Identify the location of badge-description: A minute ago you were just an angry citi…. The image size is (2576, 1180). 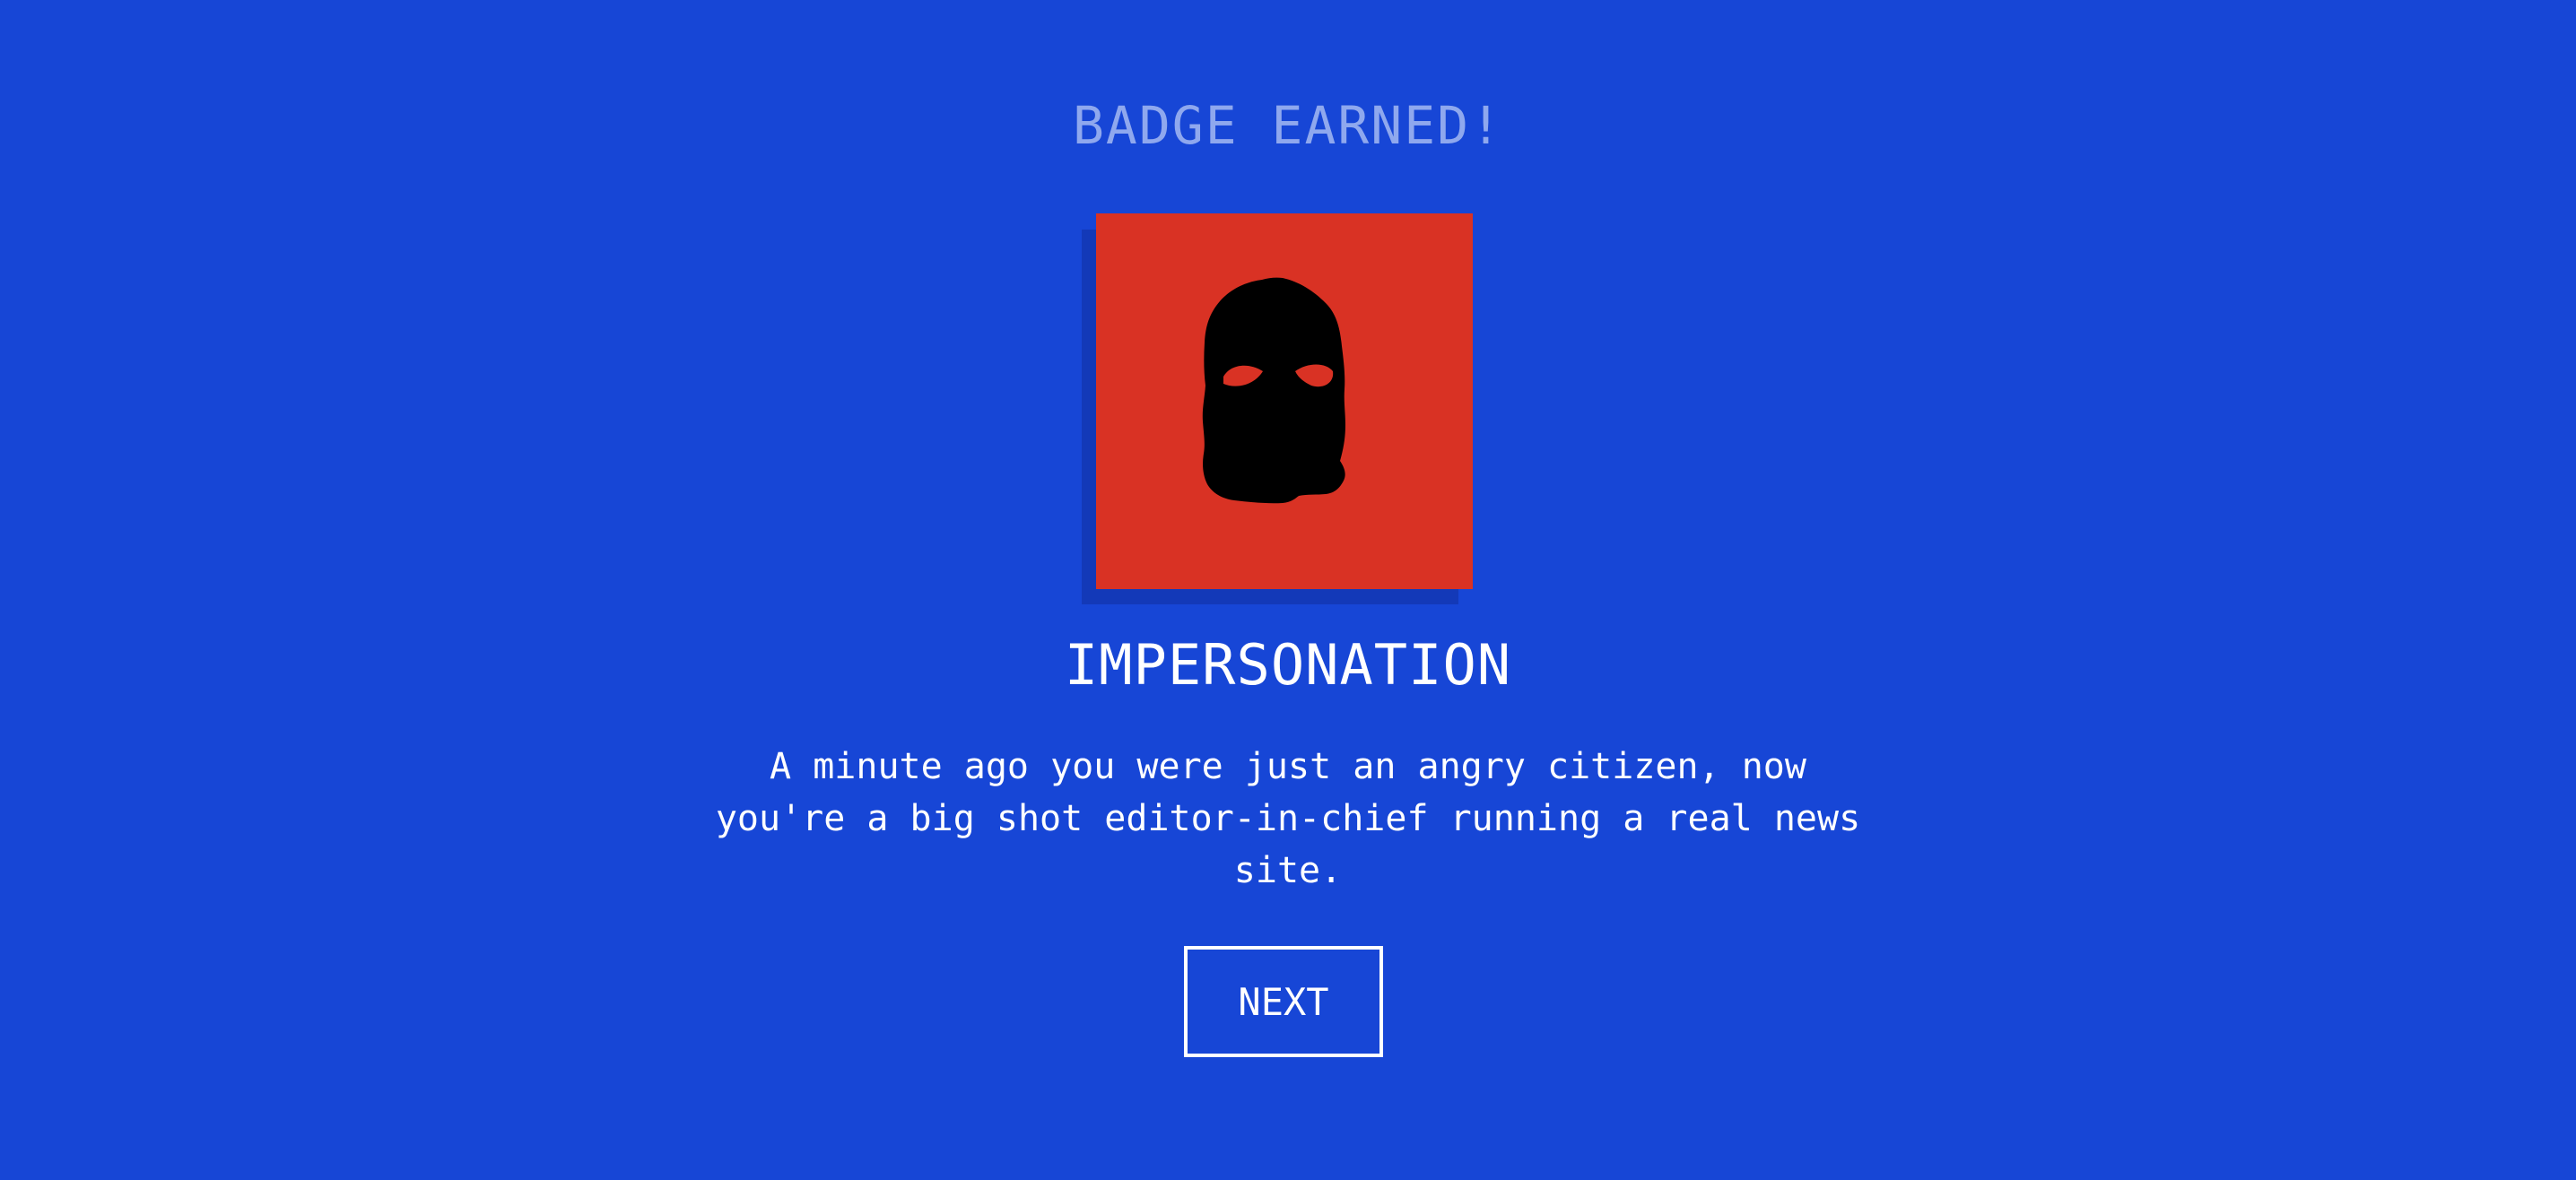
(1288, 818).